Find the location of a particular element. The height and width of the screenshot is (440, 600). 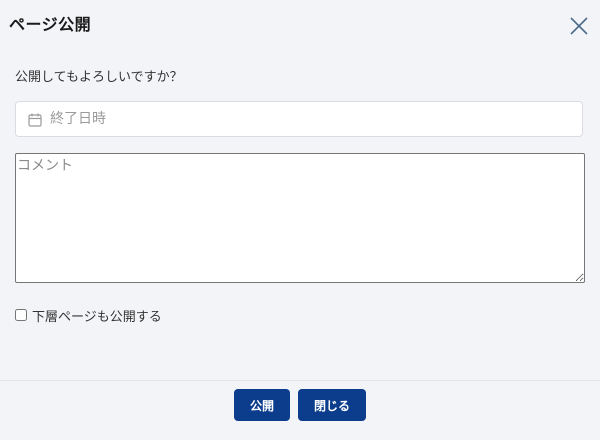

calendar-icon is located at coordinates (35, 120).